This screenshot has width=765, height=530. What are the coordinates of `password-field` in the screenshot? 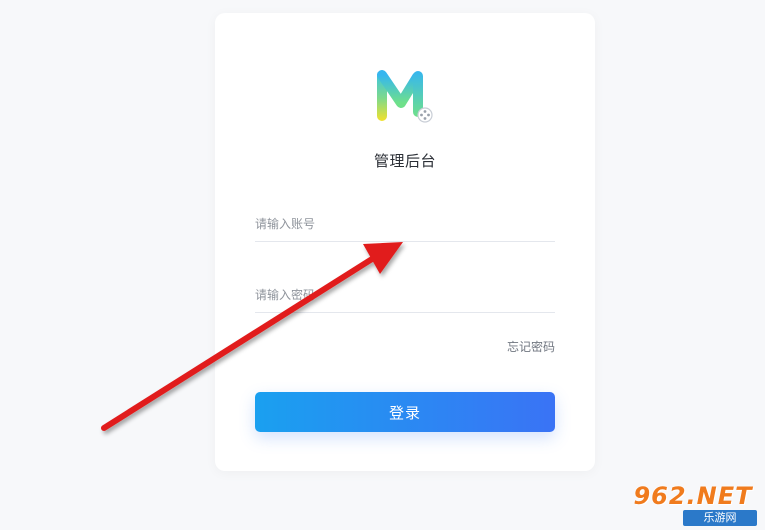 It's located at (405, 295).